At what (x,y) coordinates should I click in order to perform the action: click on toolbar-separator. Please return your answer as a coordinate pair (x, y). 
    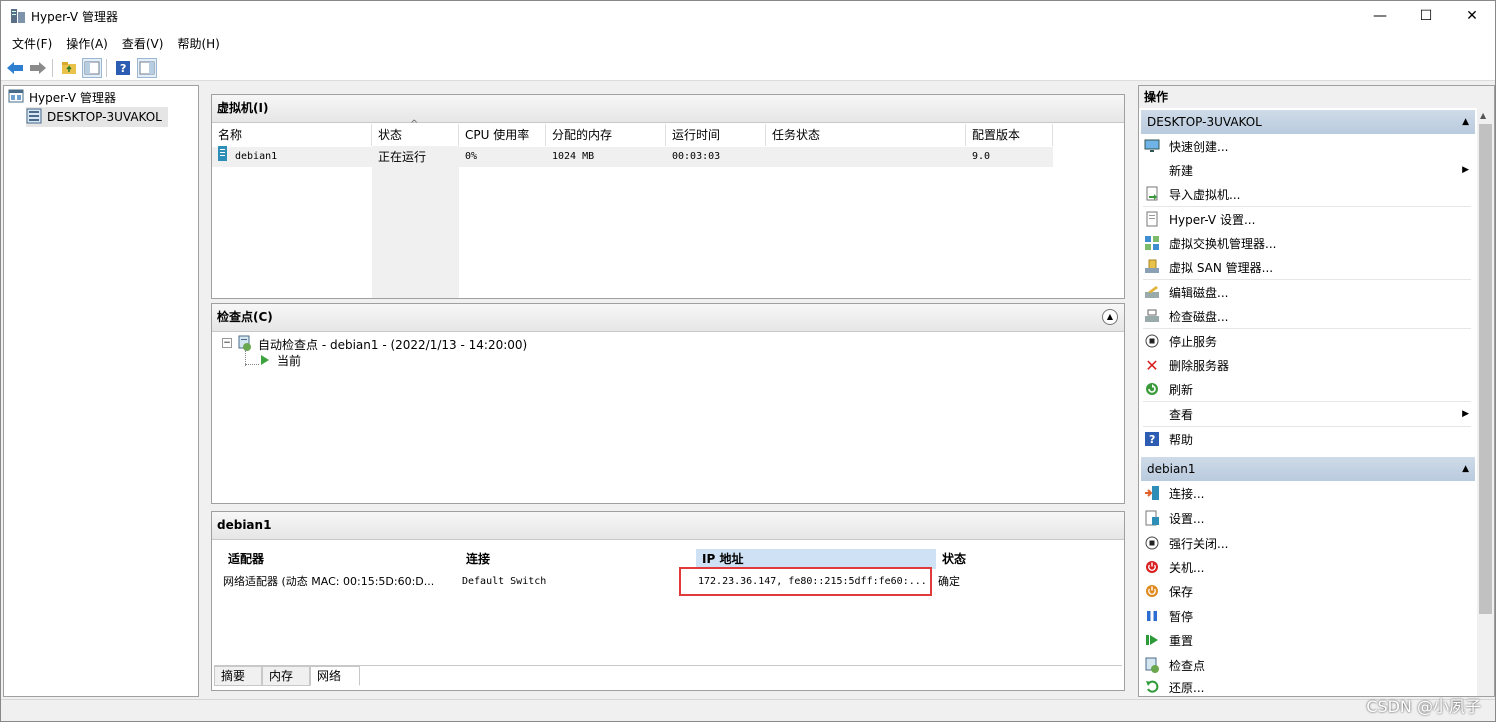
    Looking at the image, I should click on (106, 68).